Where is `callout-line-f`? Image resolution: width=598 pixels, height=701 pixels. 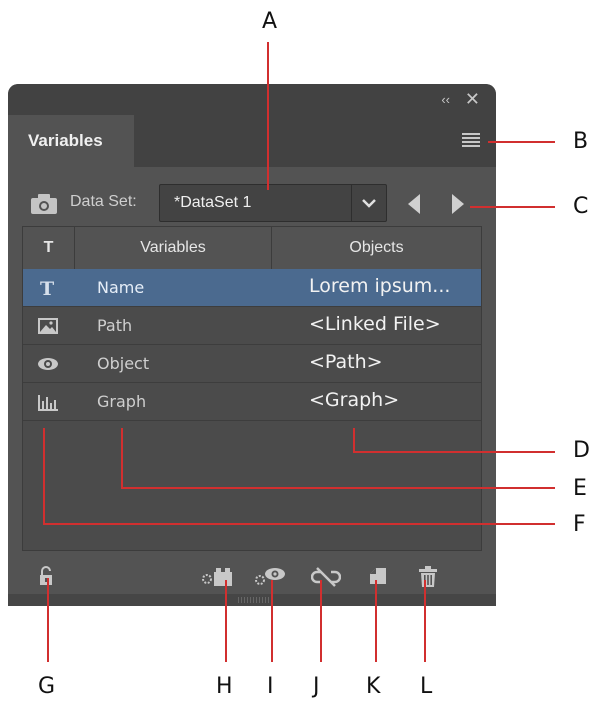
callout-line-f is located at coordinates (299, 476).